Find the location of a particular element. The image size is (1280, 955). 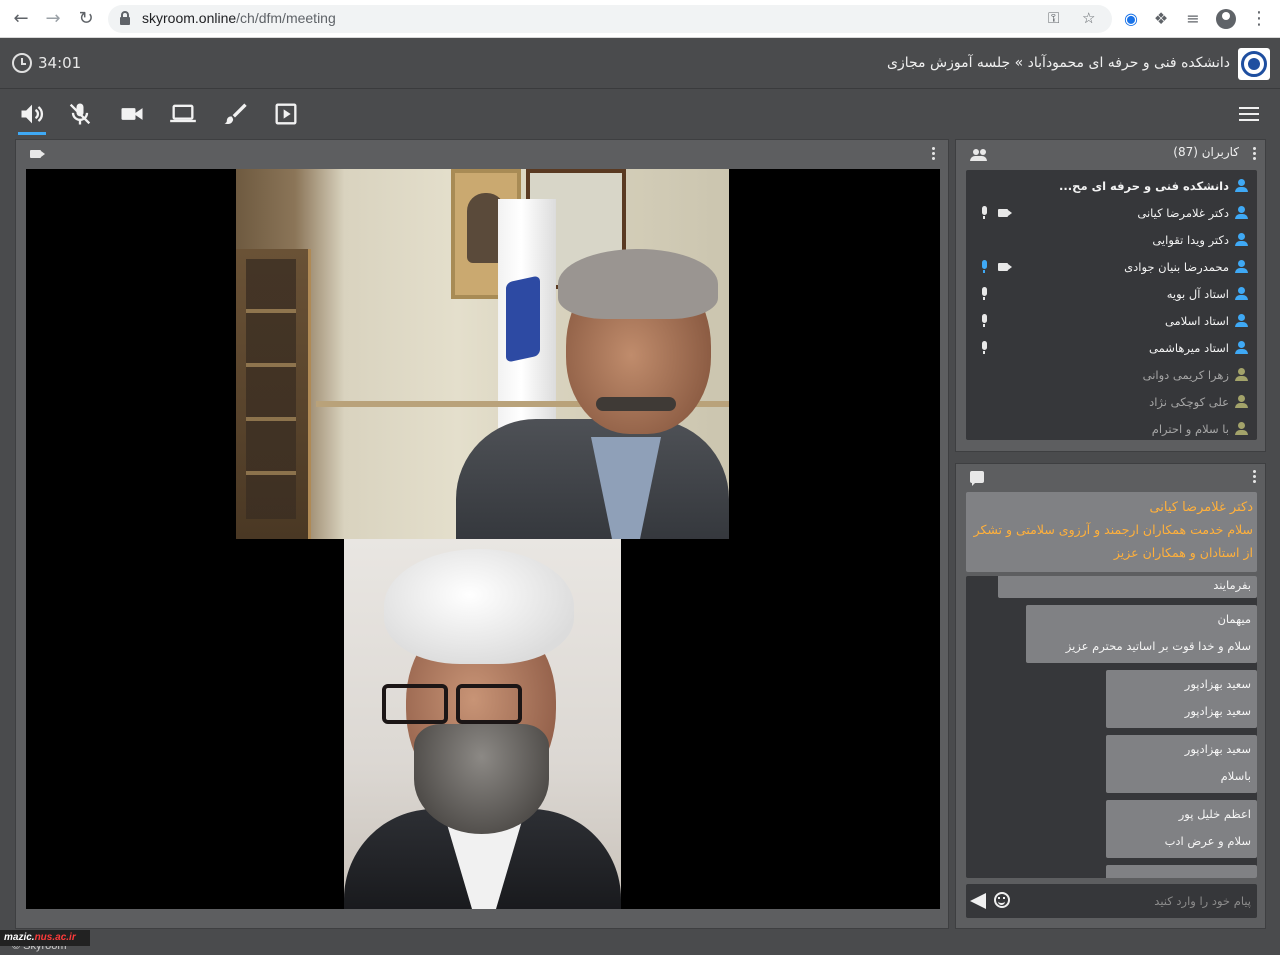

user-name: استاد اسلامی is located at coordinates (1196, 321).